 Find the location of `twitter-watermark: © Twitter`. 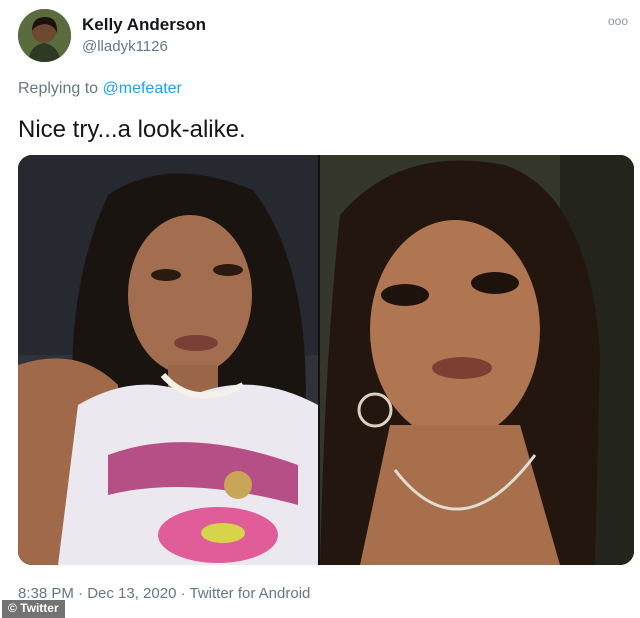

twitter-watermark: © Twitter is located at coordinates (33, 609).